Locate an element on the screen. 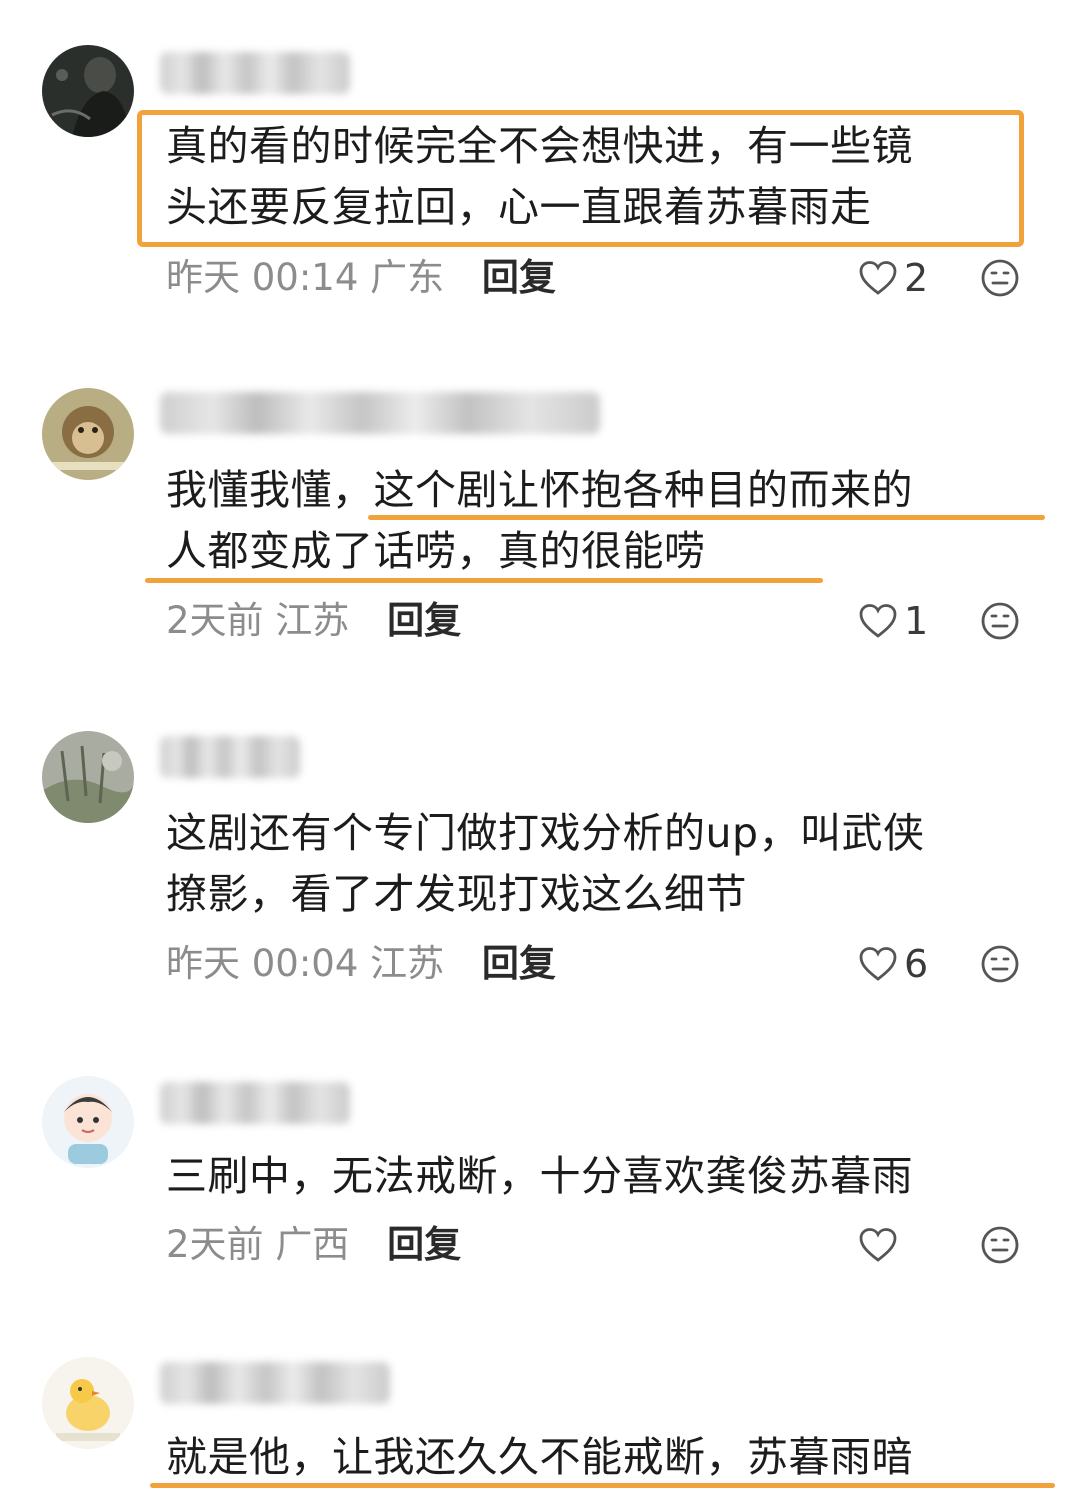  comment-time: 昨天 00:04 is located at coordinates (262, 963).